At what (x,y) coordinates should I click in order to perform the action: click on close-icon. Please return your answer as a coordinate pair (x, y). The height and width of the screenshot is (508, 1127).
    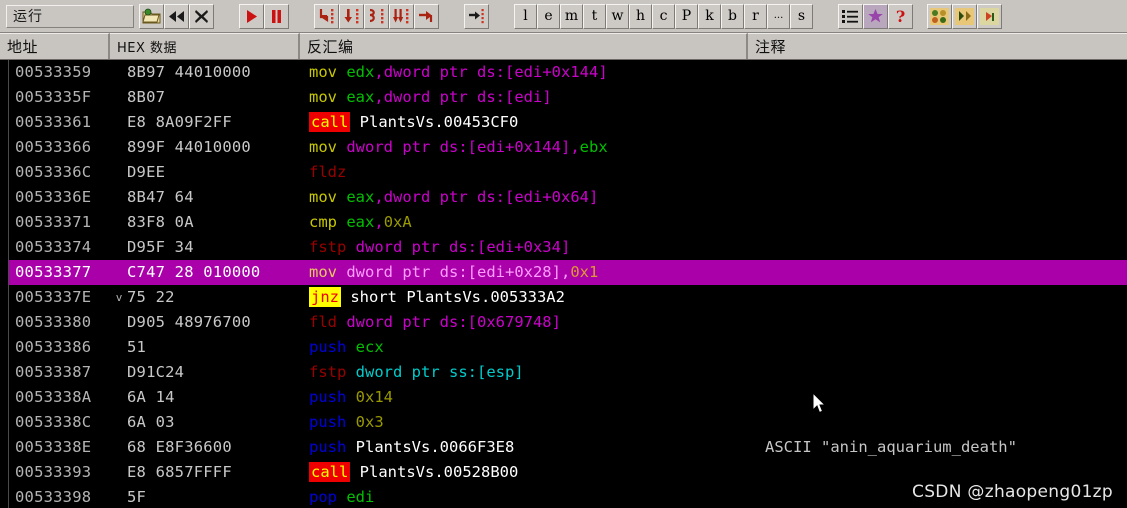
    Looking at the image, I should click on (201, 16).